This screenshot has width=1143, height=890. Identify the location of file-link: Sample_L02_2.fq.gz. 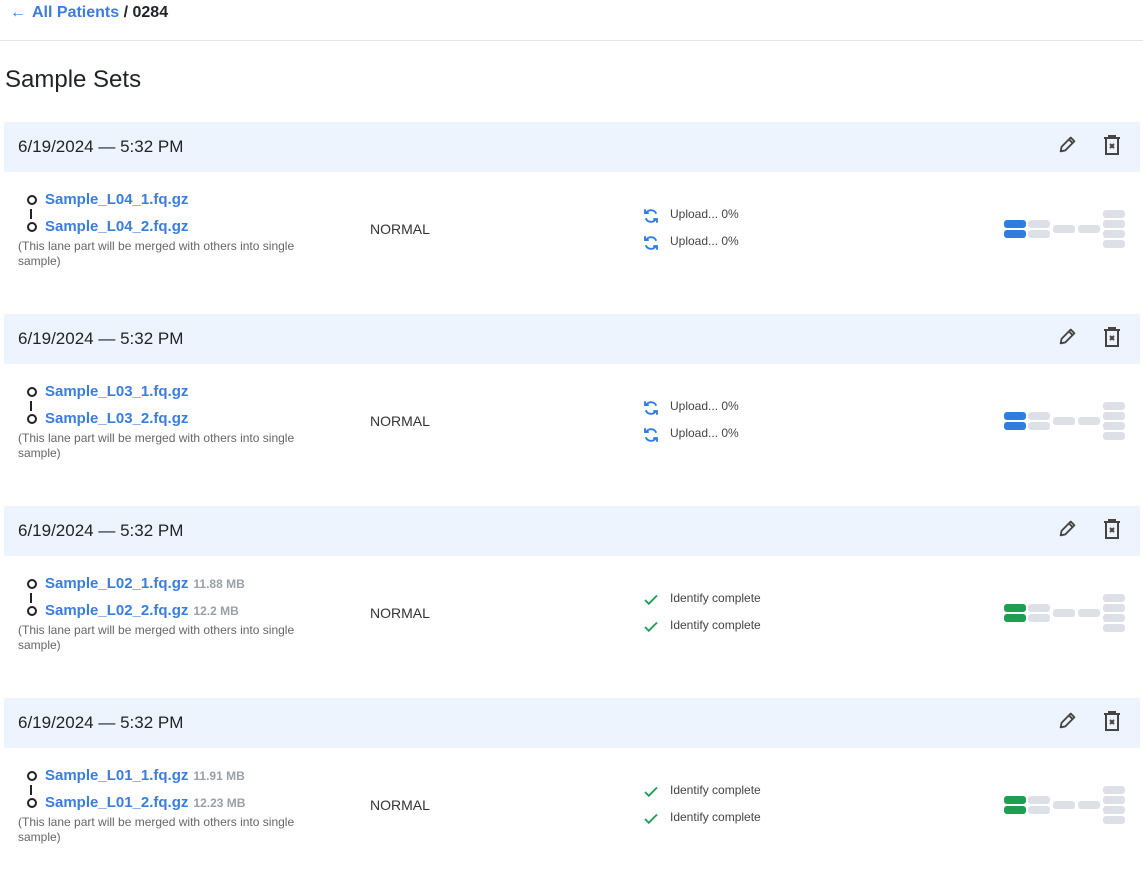
(116, 610).